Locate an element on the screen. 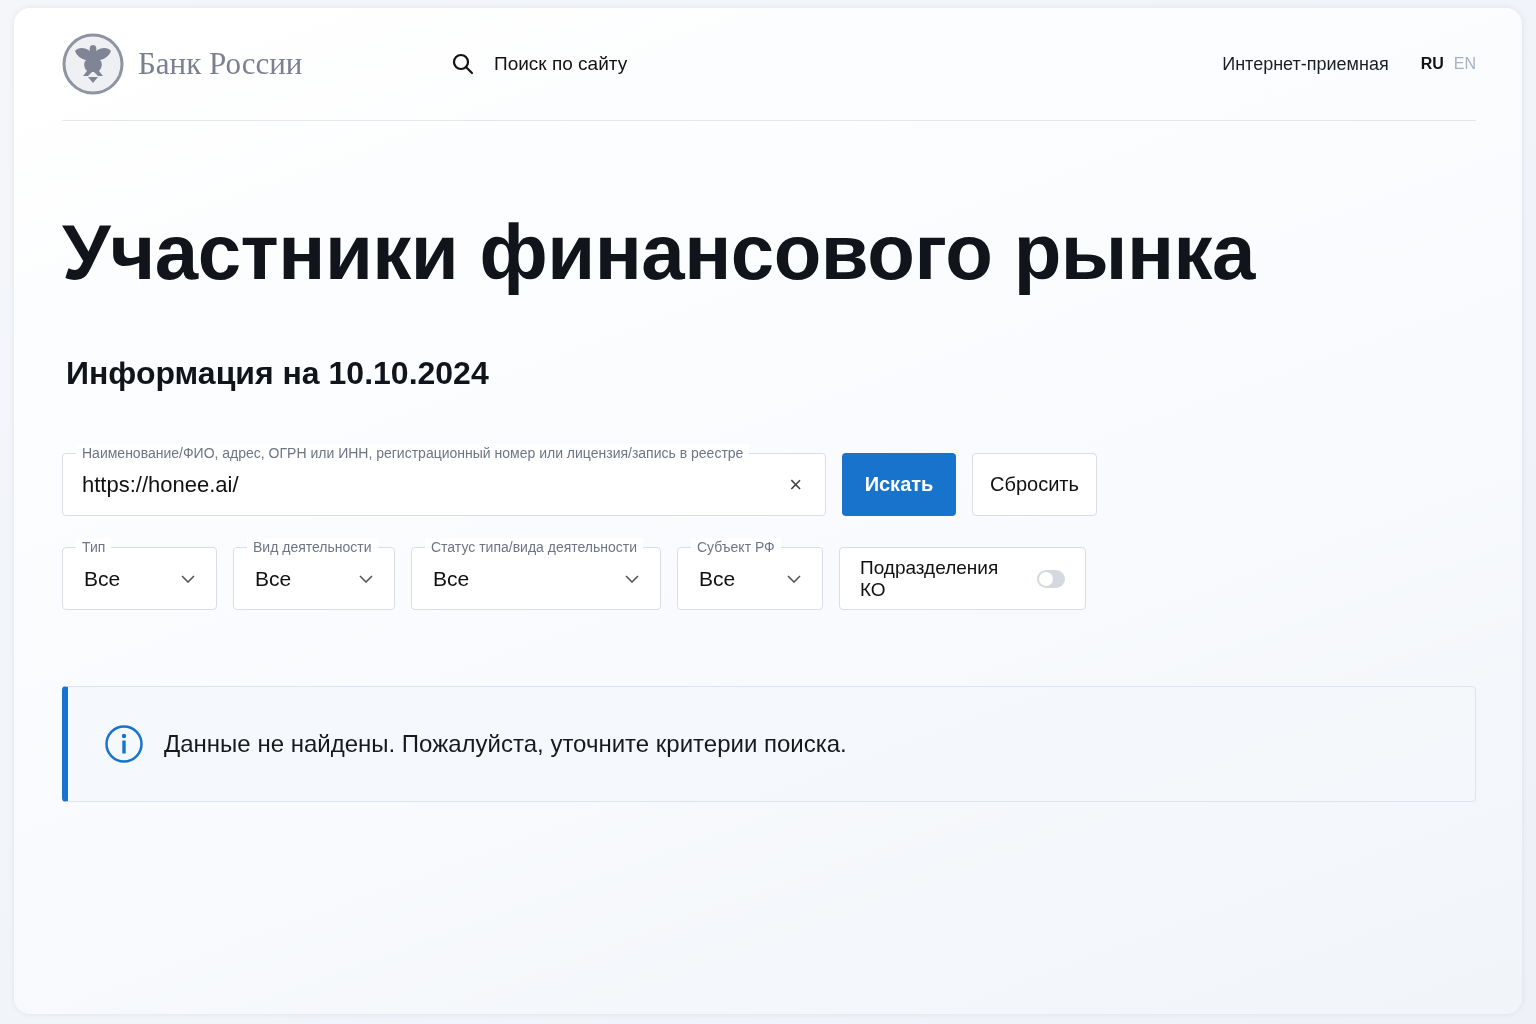 This screenshot has height=1024, width=1536. language-link: RU is located at coordinates (1432, 64).